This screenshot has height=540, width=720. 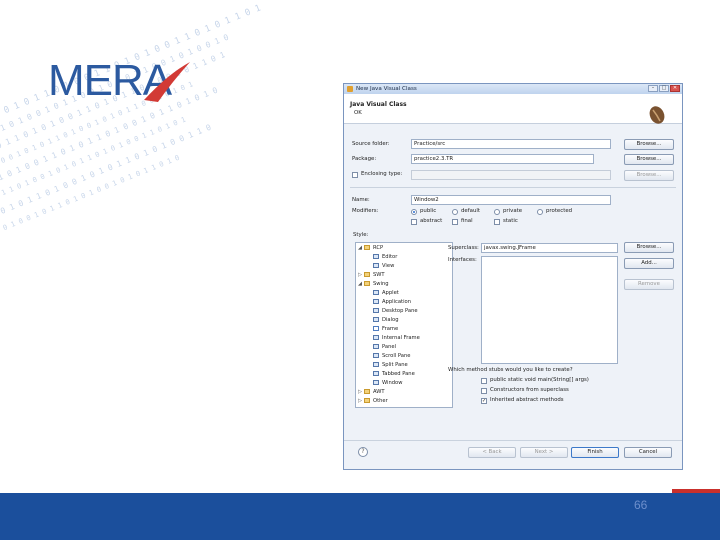 What do you see at coordinates (383, 320) in the screenshot?
I see `style-tree-item: Dialog` at bounding box center [383, 320].